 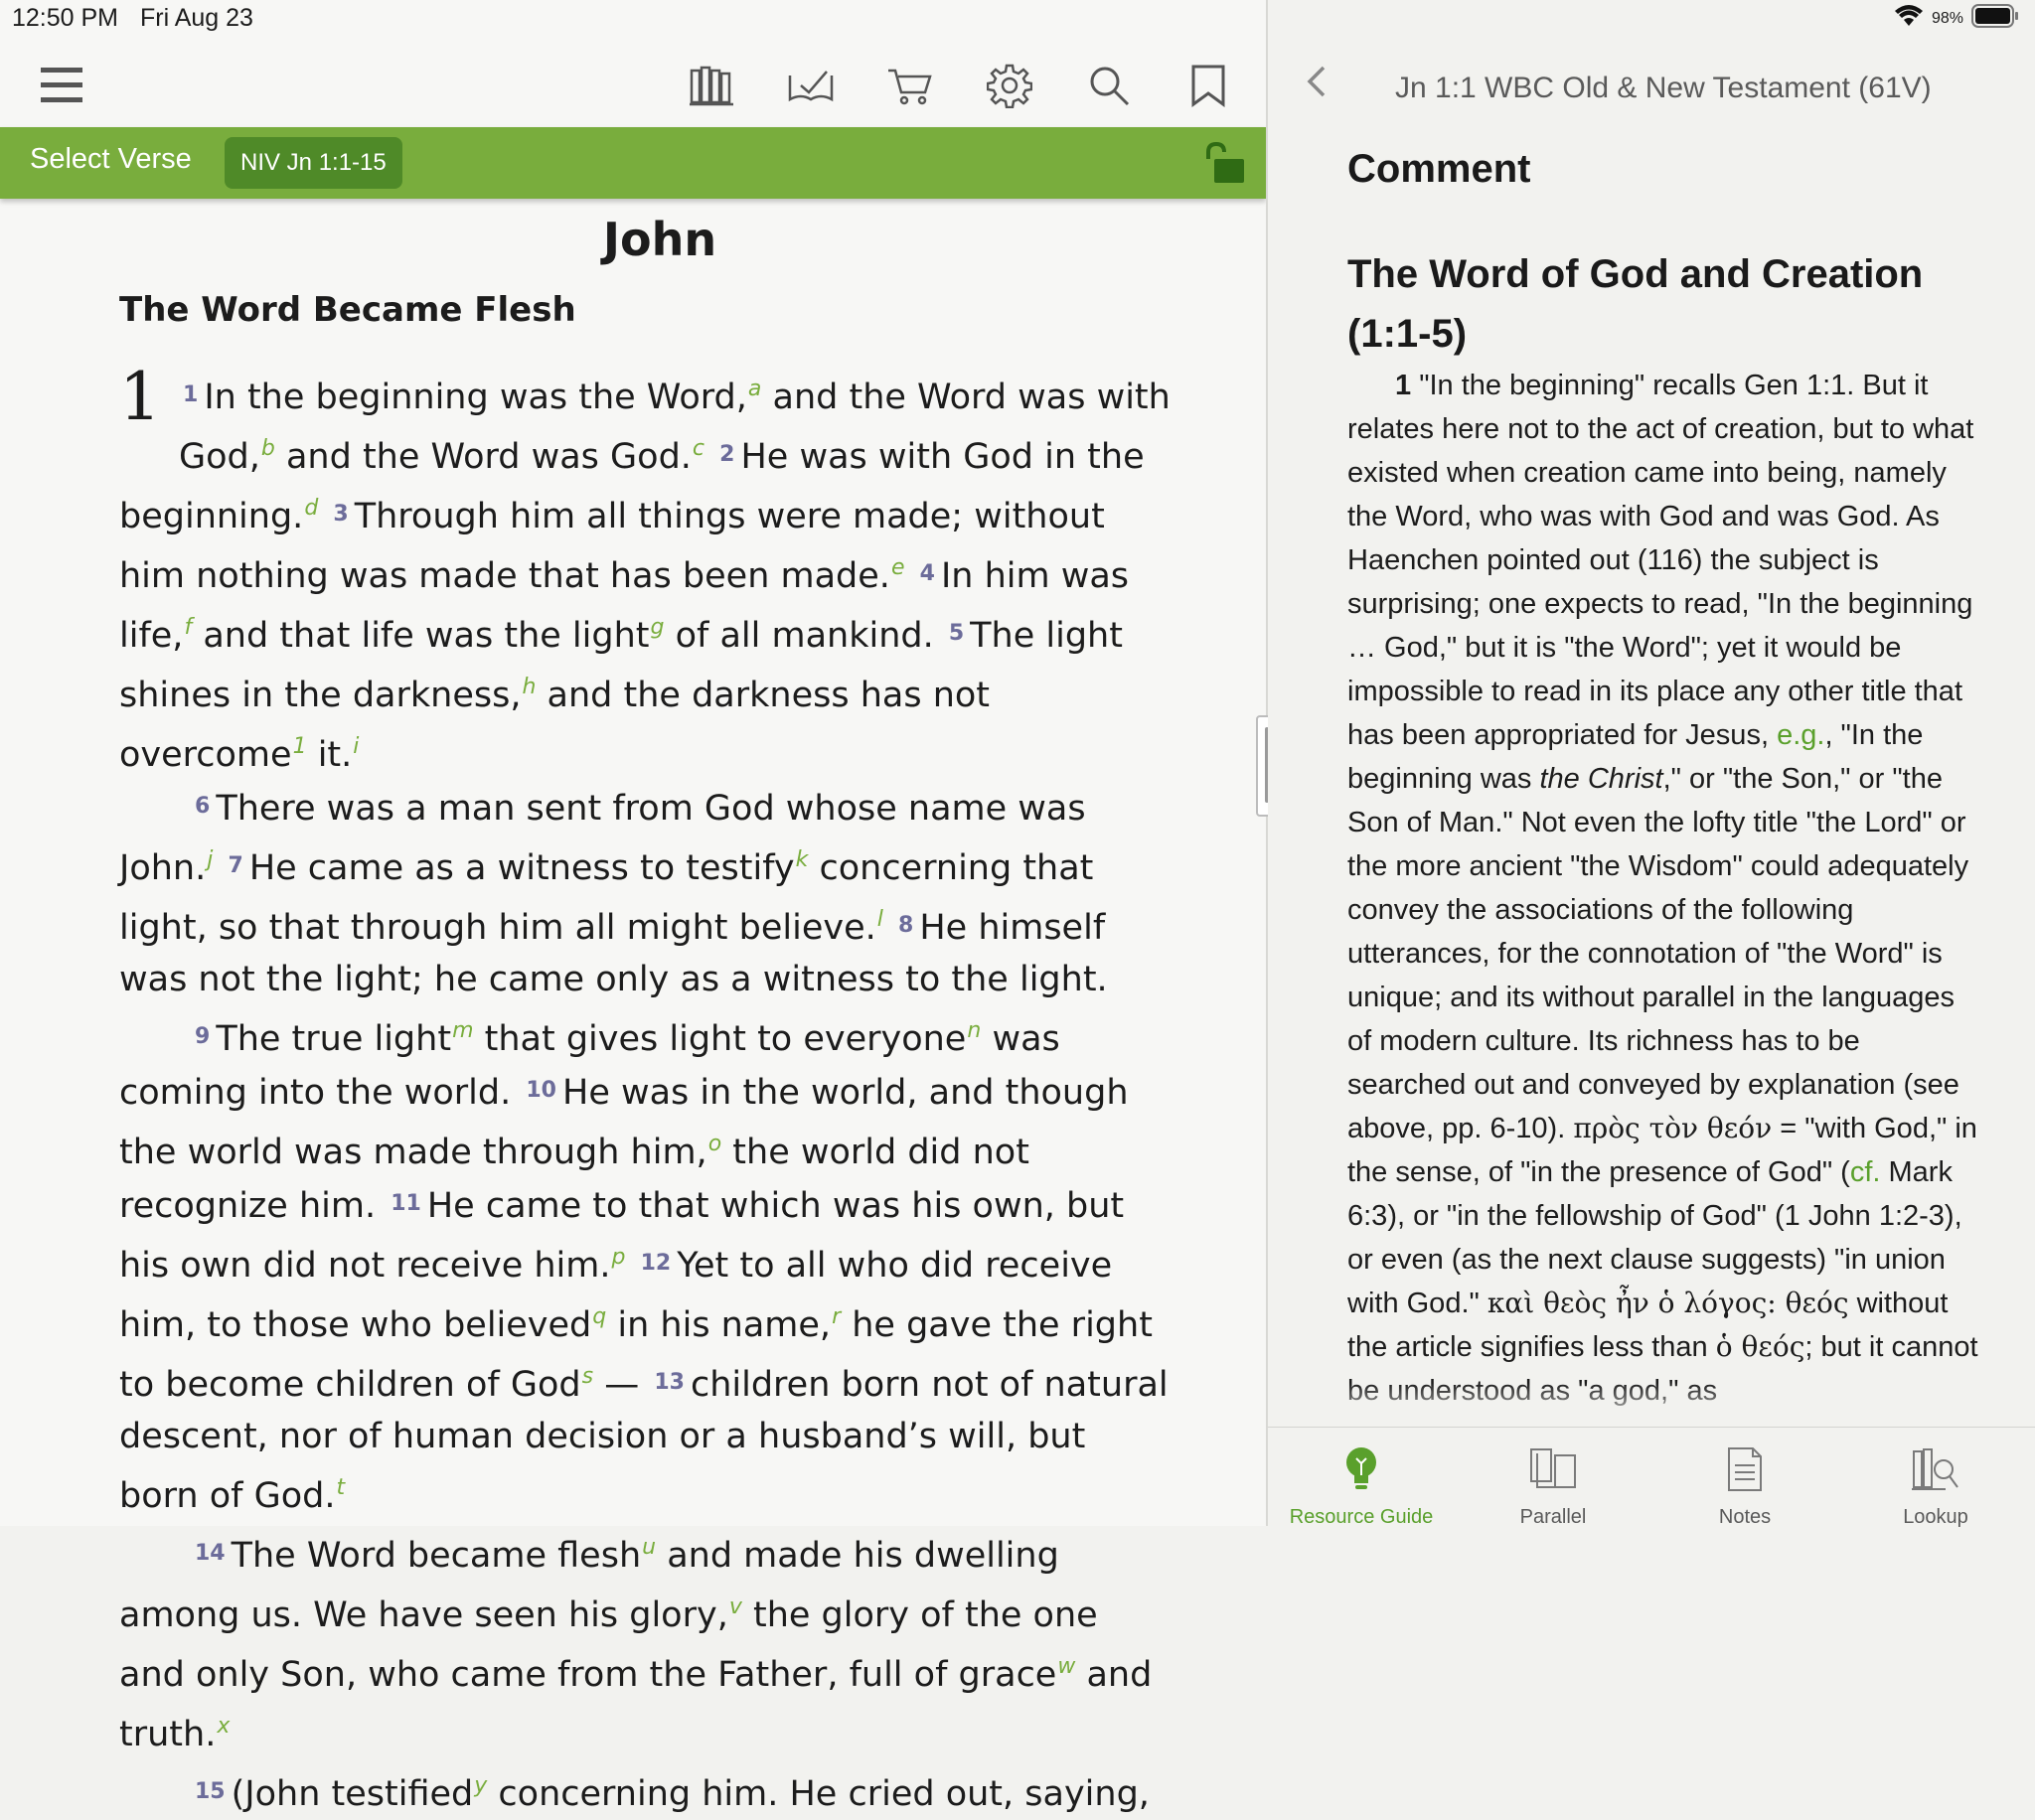 What do you see at coordinates (268, 448) in the screenshot?
I see `footnote-marker: b` at bounding box center [268, 448].